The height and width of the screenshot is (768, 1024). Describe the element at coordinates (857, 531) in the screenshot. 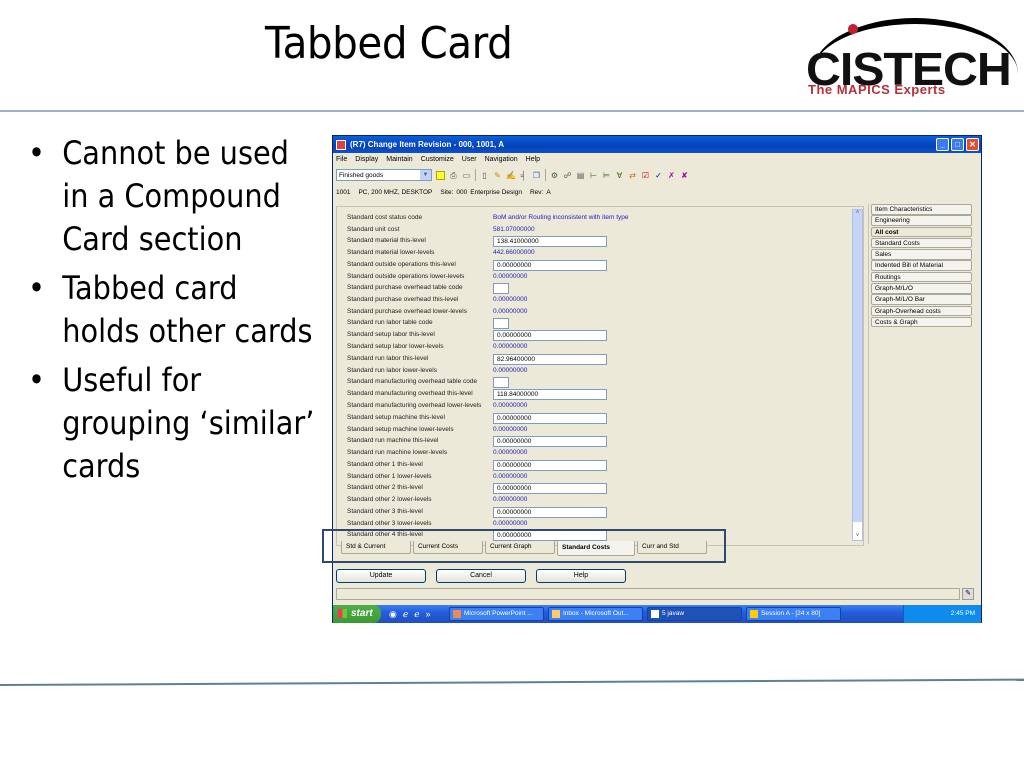

I see `scroll-down-icon: ˅` at that location.